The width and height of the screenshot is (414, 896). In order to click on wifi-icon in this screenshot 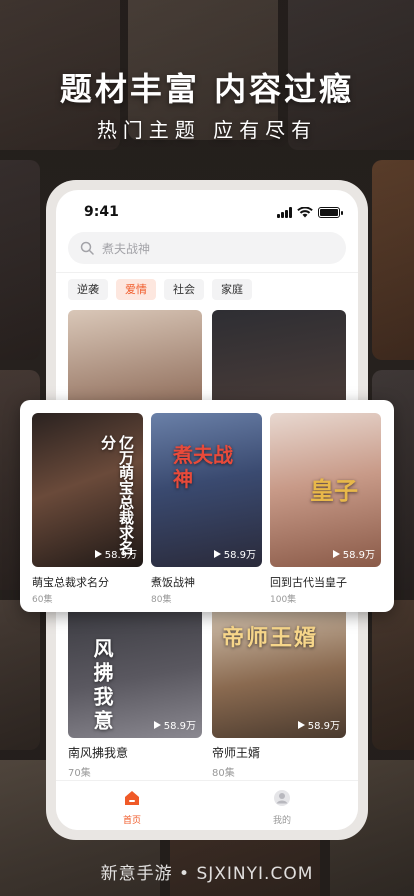, I will do `click(305, 212)`.